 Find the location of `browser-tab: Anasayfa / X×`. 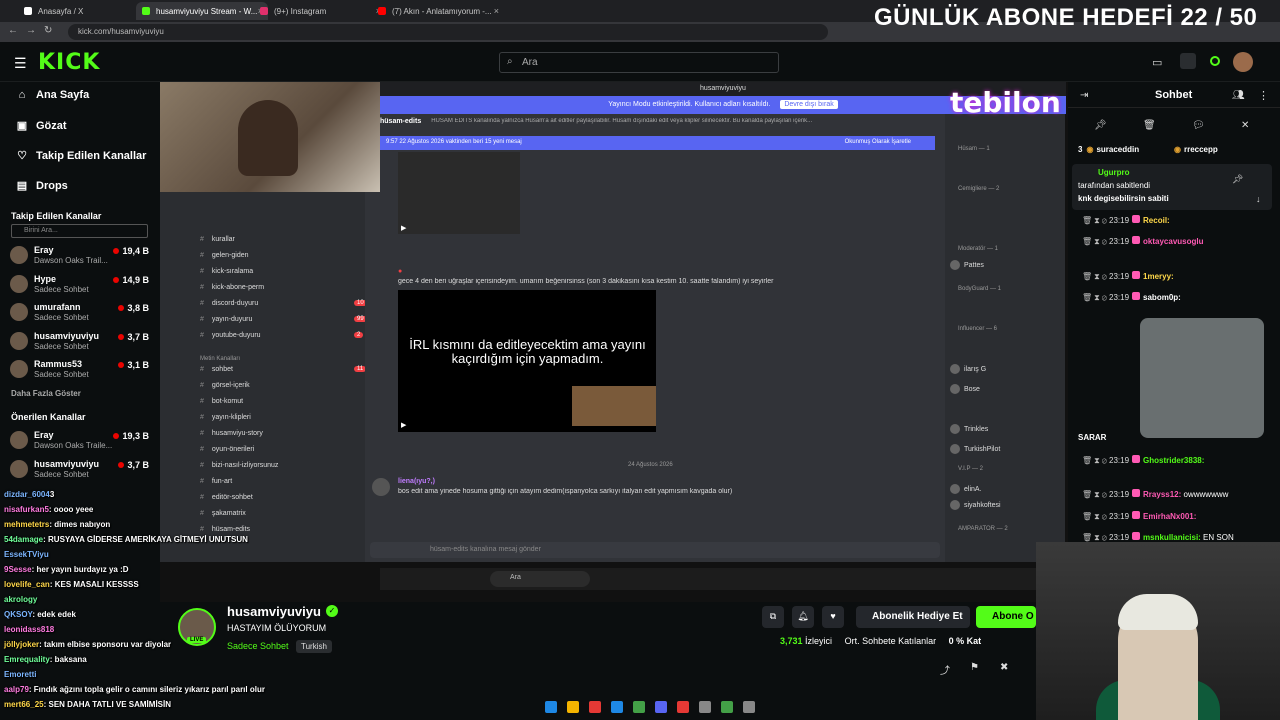

browser-tab: Anasayfa / X× is located at coordinates (84, 11).